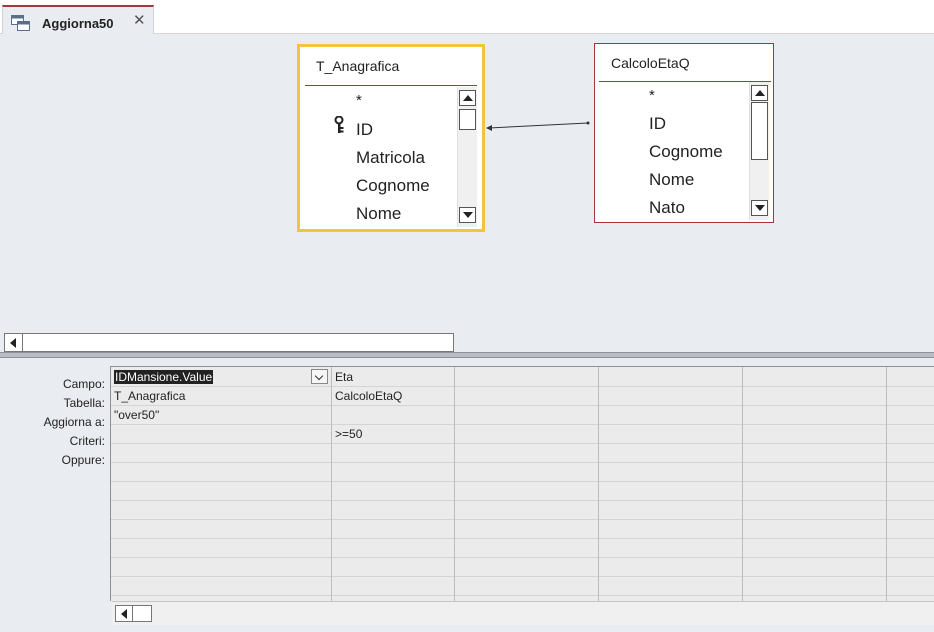 The height and width of the screenshot is (632, 934). Describe the element at coordinates (368, 396) in the screenshot. I see `cell-tabella-col2: CalcoloEtaQ` at that location.